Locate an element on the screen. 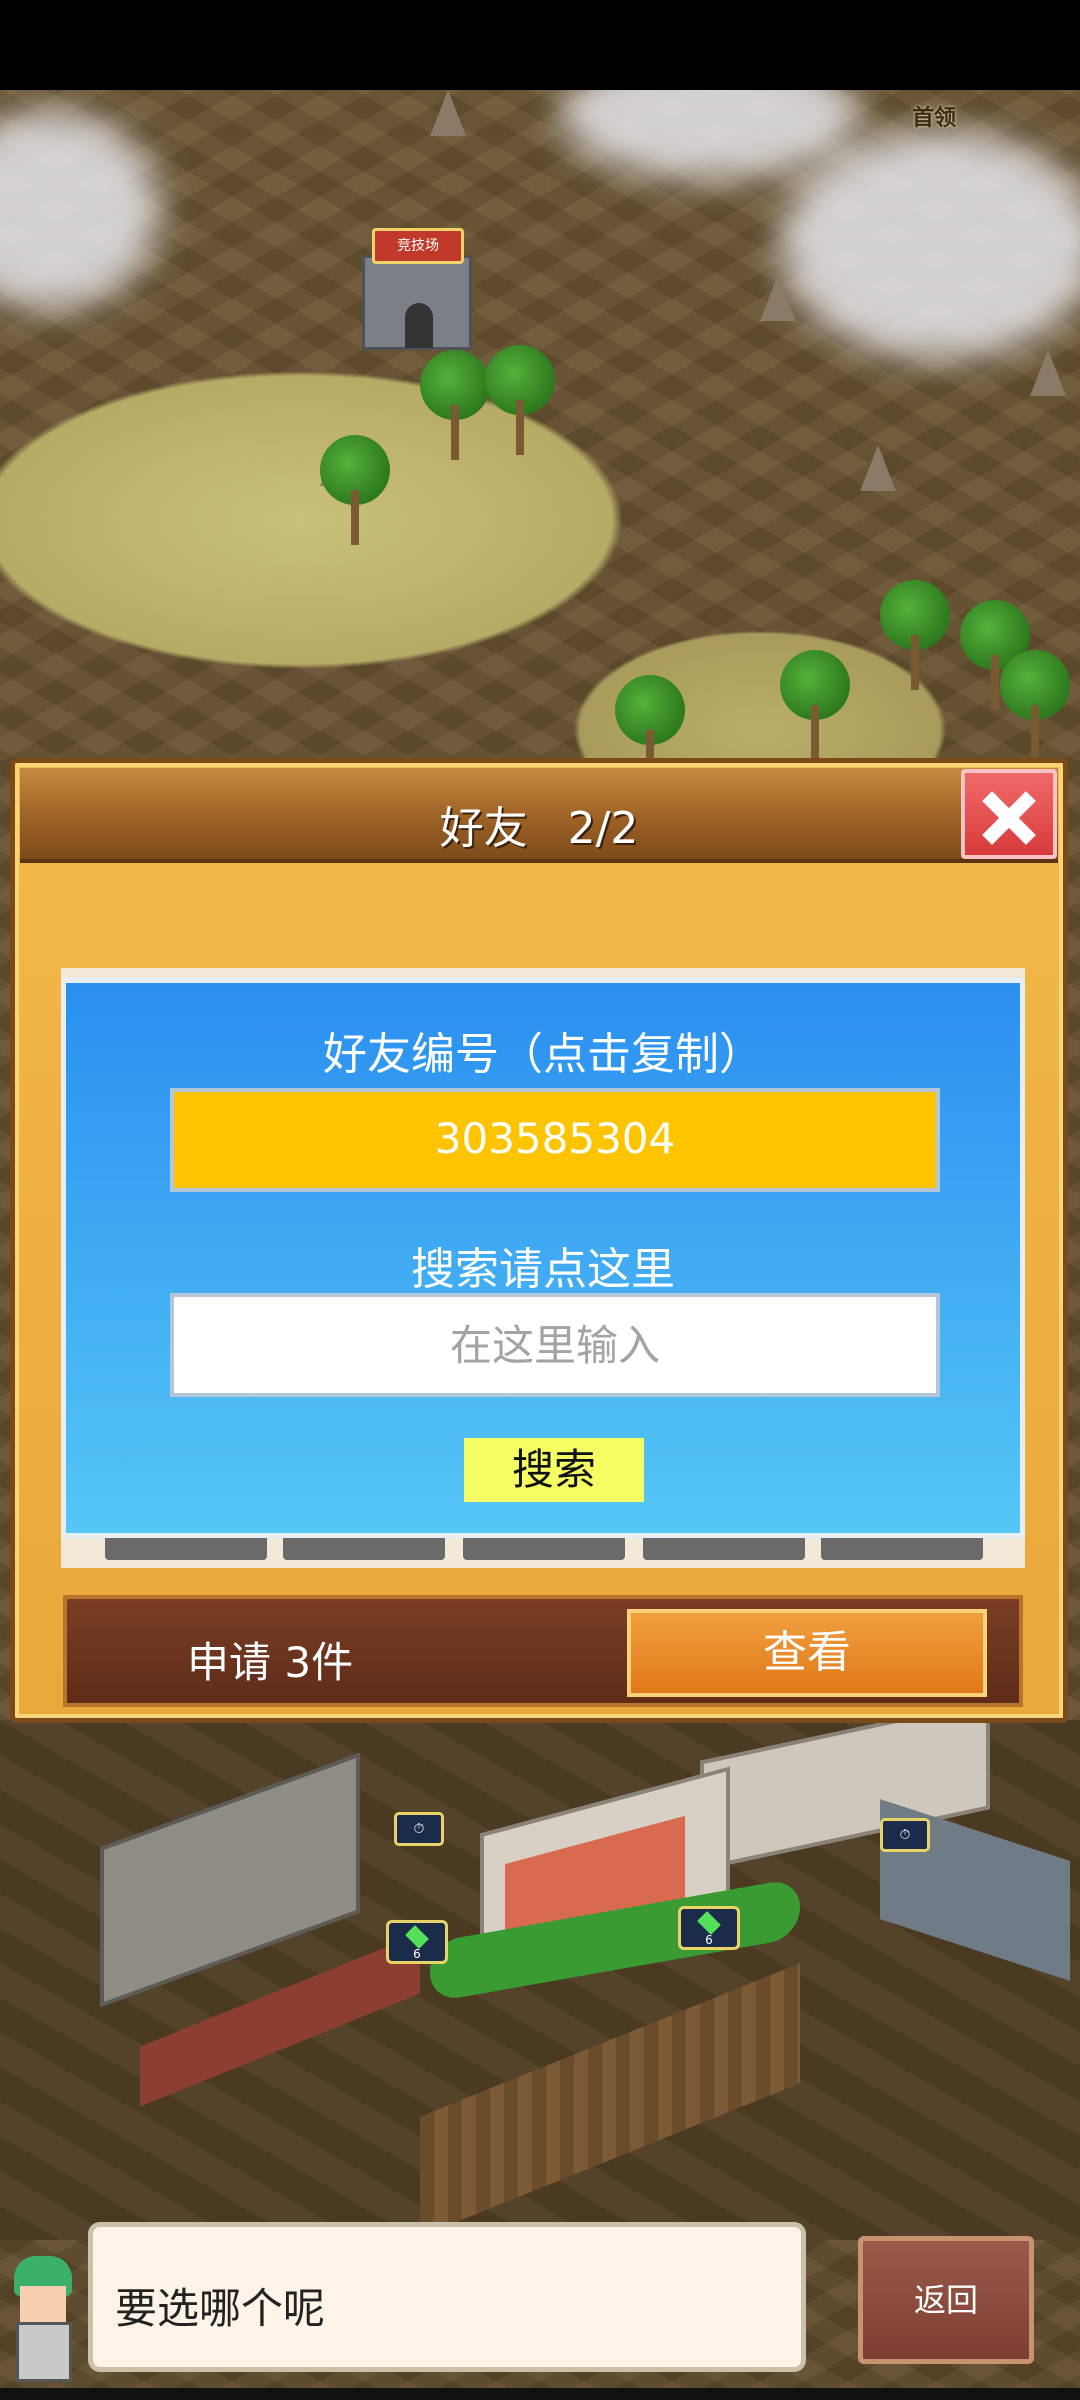 The image size is (1080, 2400). arena-building is located at coordinates (417, 302).